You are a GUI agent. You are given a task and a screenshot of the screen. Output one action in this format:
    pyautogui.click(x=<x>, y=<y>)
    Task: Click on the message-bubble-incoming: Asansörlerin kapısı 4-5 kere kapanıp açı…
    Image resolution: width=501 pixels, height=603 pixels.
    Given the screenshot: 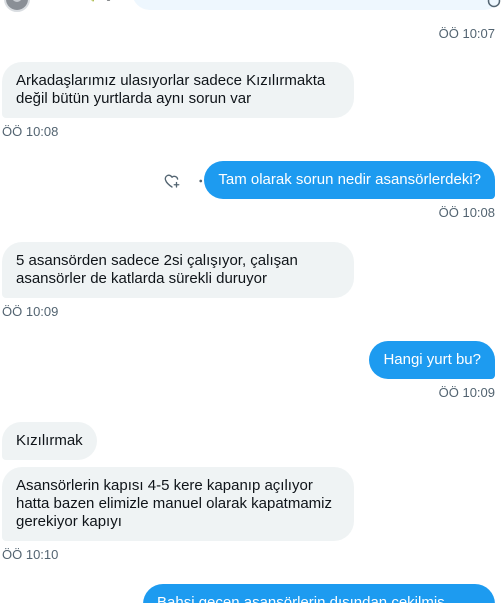 What is the action you would take?
    pyautogui.click(x=178, y=504)
    